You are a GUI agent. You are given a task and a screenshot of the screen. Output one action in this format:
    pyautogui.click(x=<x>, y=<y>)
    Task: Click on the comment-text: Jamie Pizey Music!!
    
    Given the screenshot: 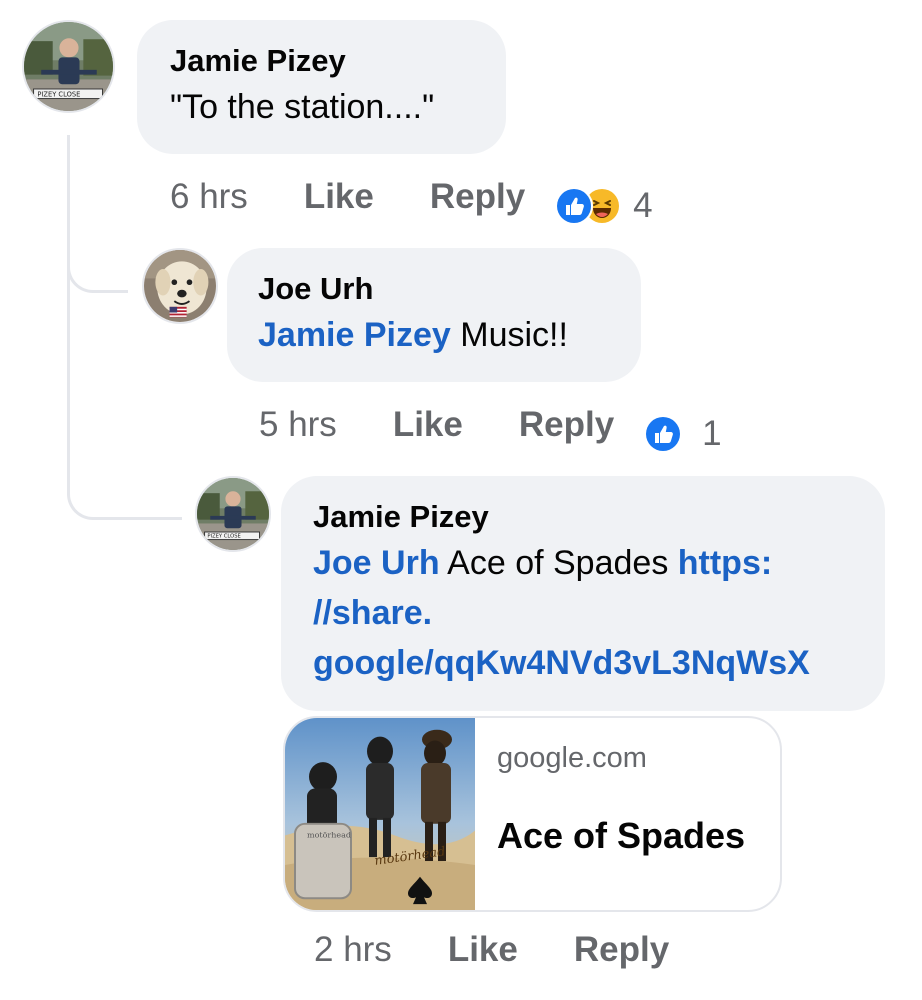 What is the action you would take?
    pyautogui.click(x=449, y=335)
    